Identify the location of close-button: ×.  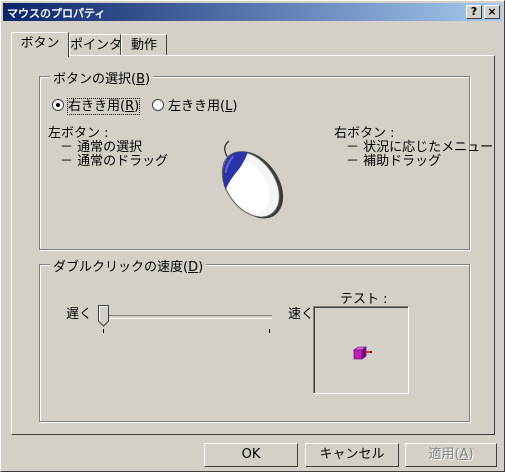
(492, 12).